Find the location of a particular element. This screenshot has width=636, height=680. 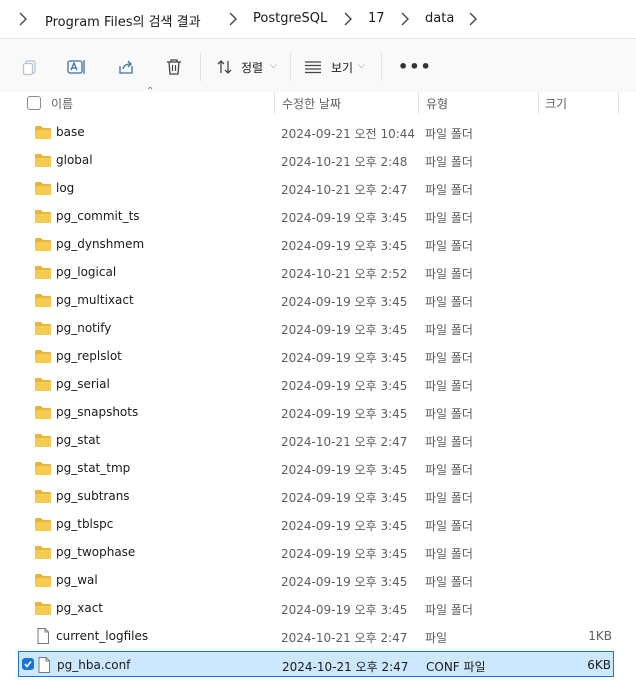

table-row: pg_stat 2024-10-21 오후 2:47 파일 폴더 is located at coordinates (316, 440).